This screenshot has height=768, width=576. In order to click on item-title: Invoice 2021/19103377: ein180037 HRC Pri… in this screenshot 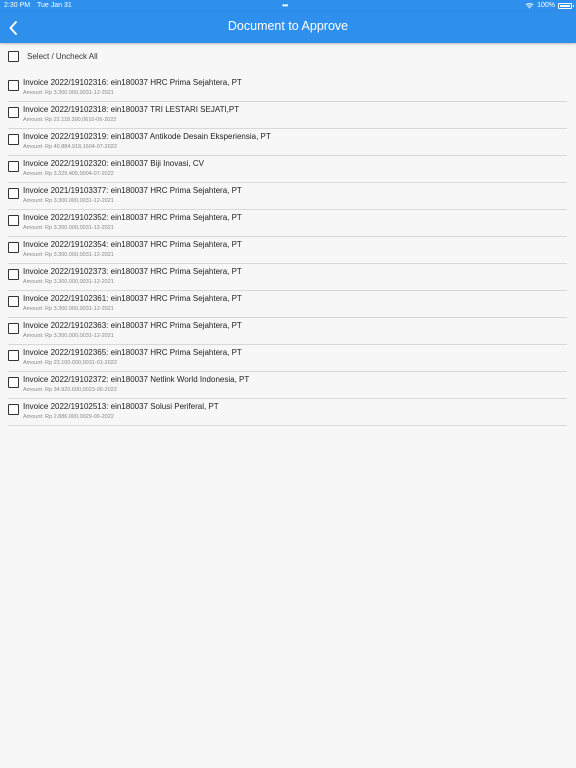, I will do `click(132, 190)`.